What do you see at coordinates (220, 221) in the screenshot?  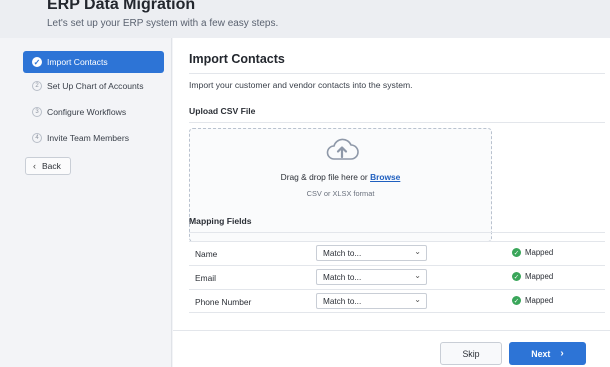 I see `mapping-section-title: Mapping Fields` at bounding box center [220, 221].